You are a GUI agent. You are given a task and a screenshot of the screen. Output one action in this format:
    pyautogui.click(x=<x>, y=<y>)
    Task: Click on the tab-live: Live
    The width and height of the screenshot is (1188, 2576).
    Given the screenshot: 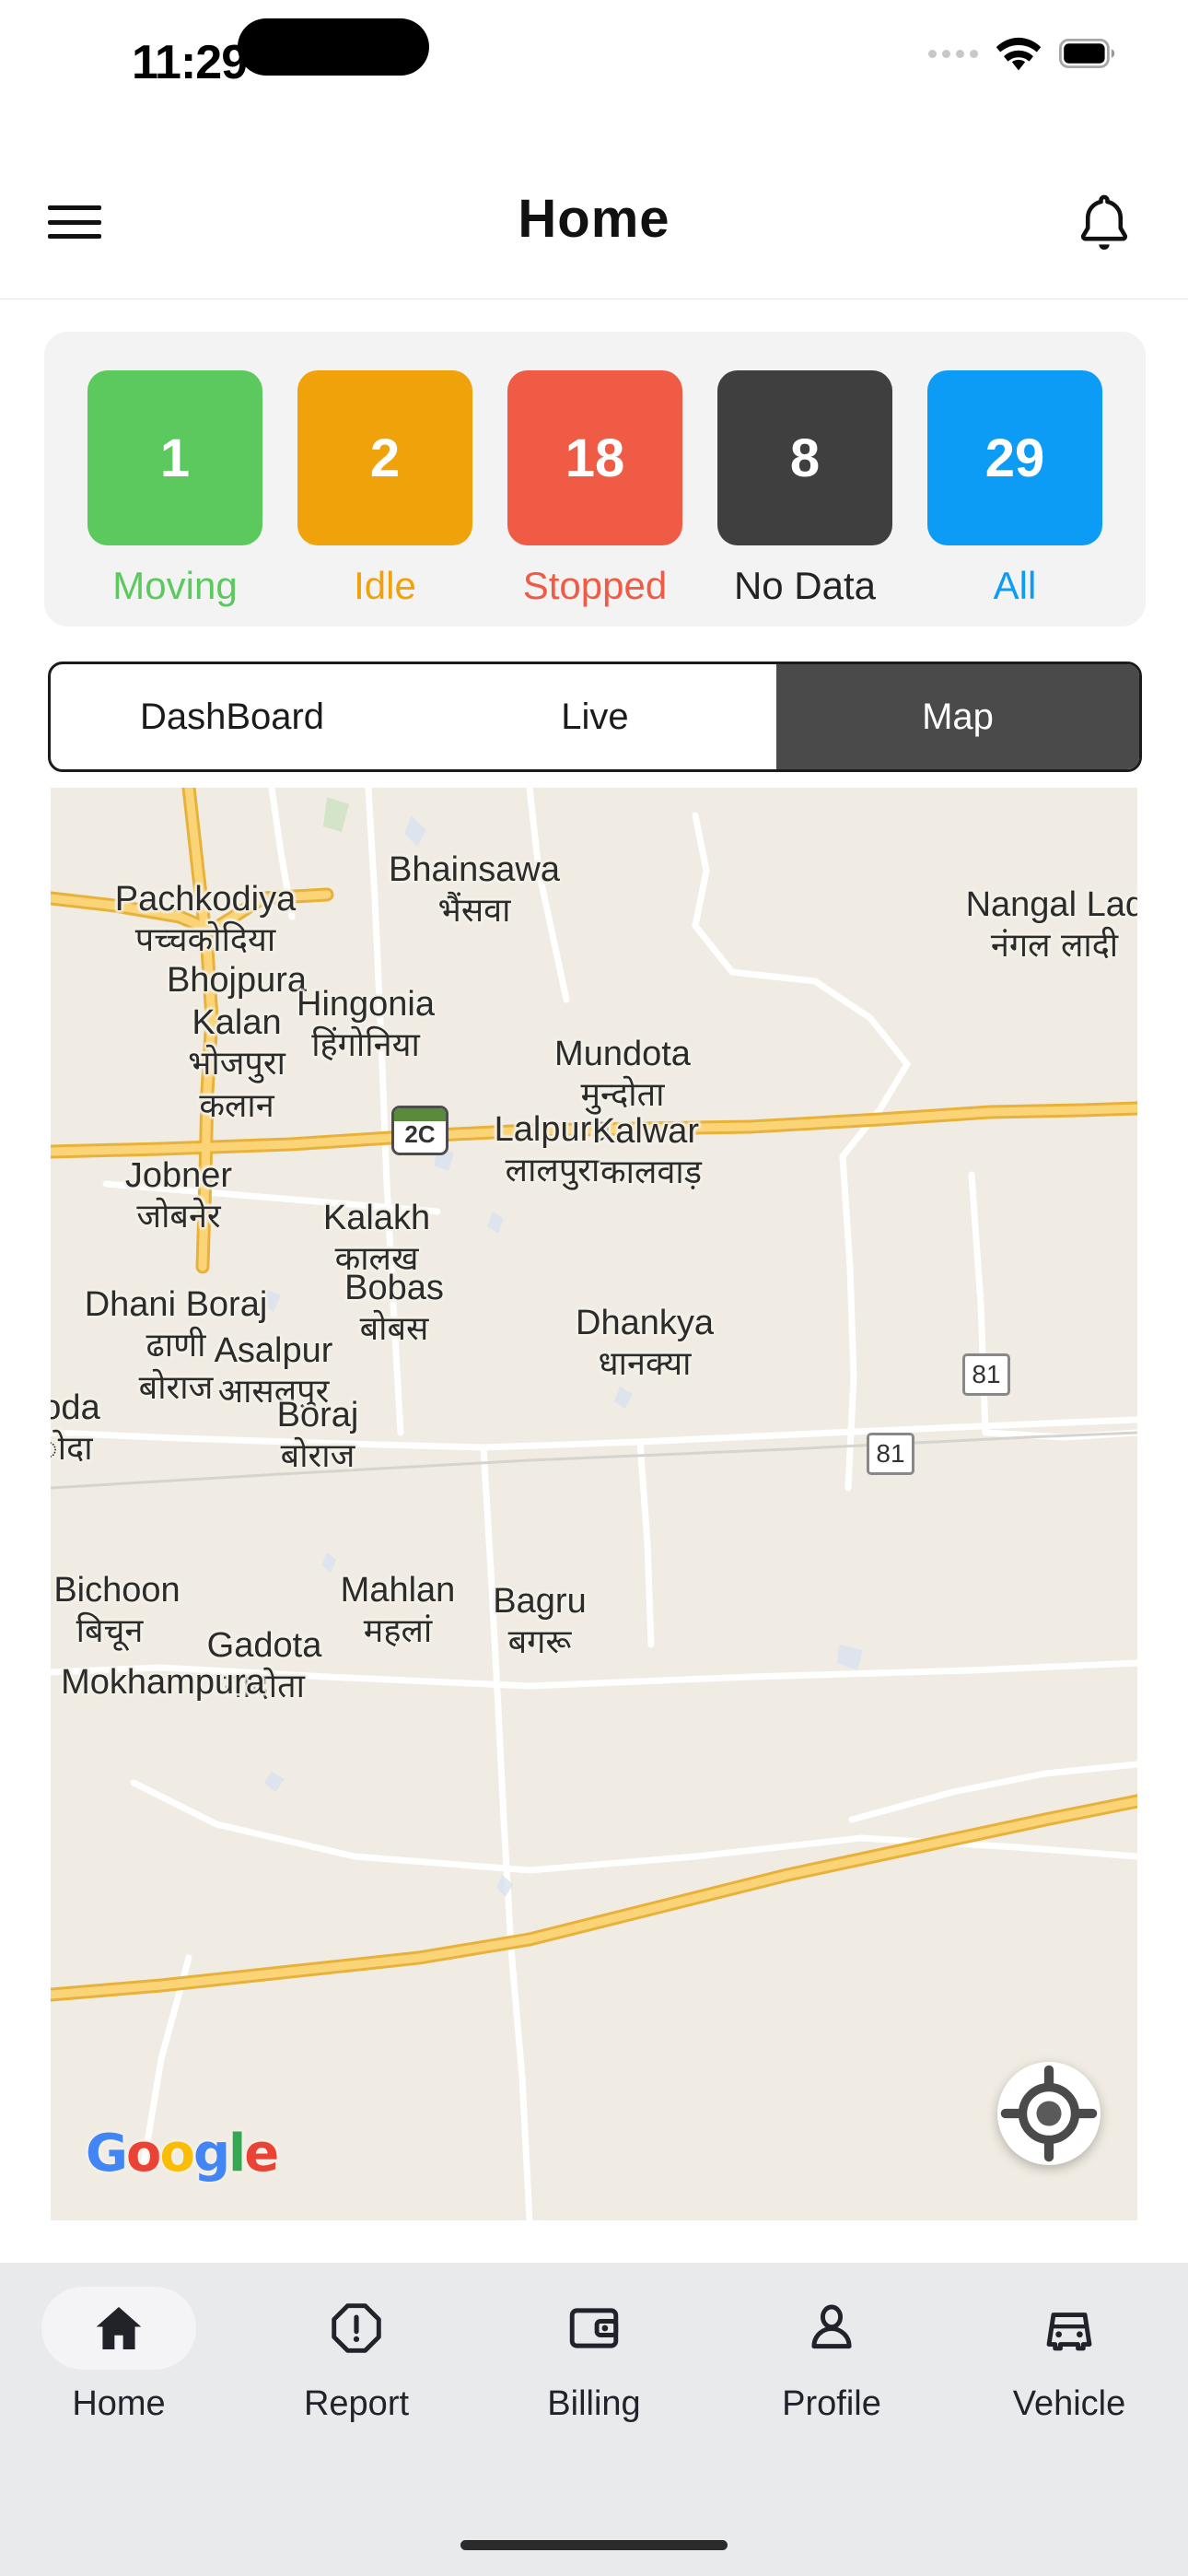 What is the action you would take?
    pyautogui.click(x=594, y=716)
    